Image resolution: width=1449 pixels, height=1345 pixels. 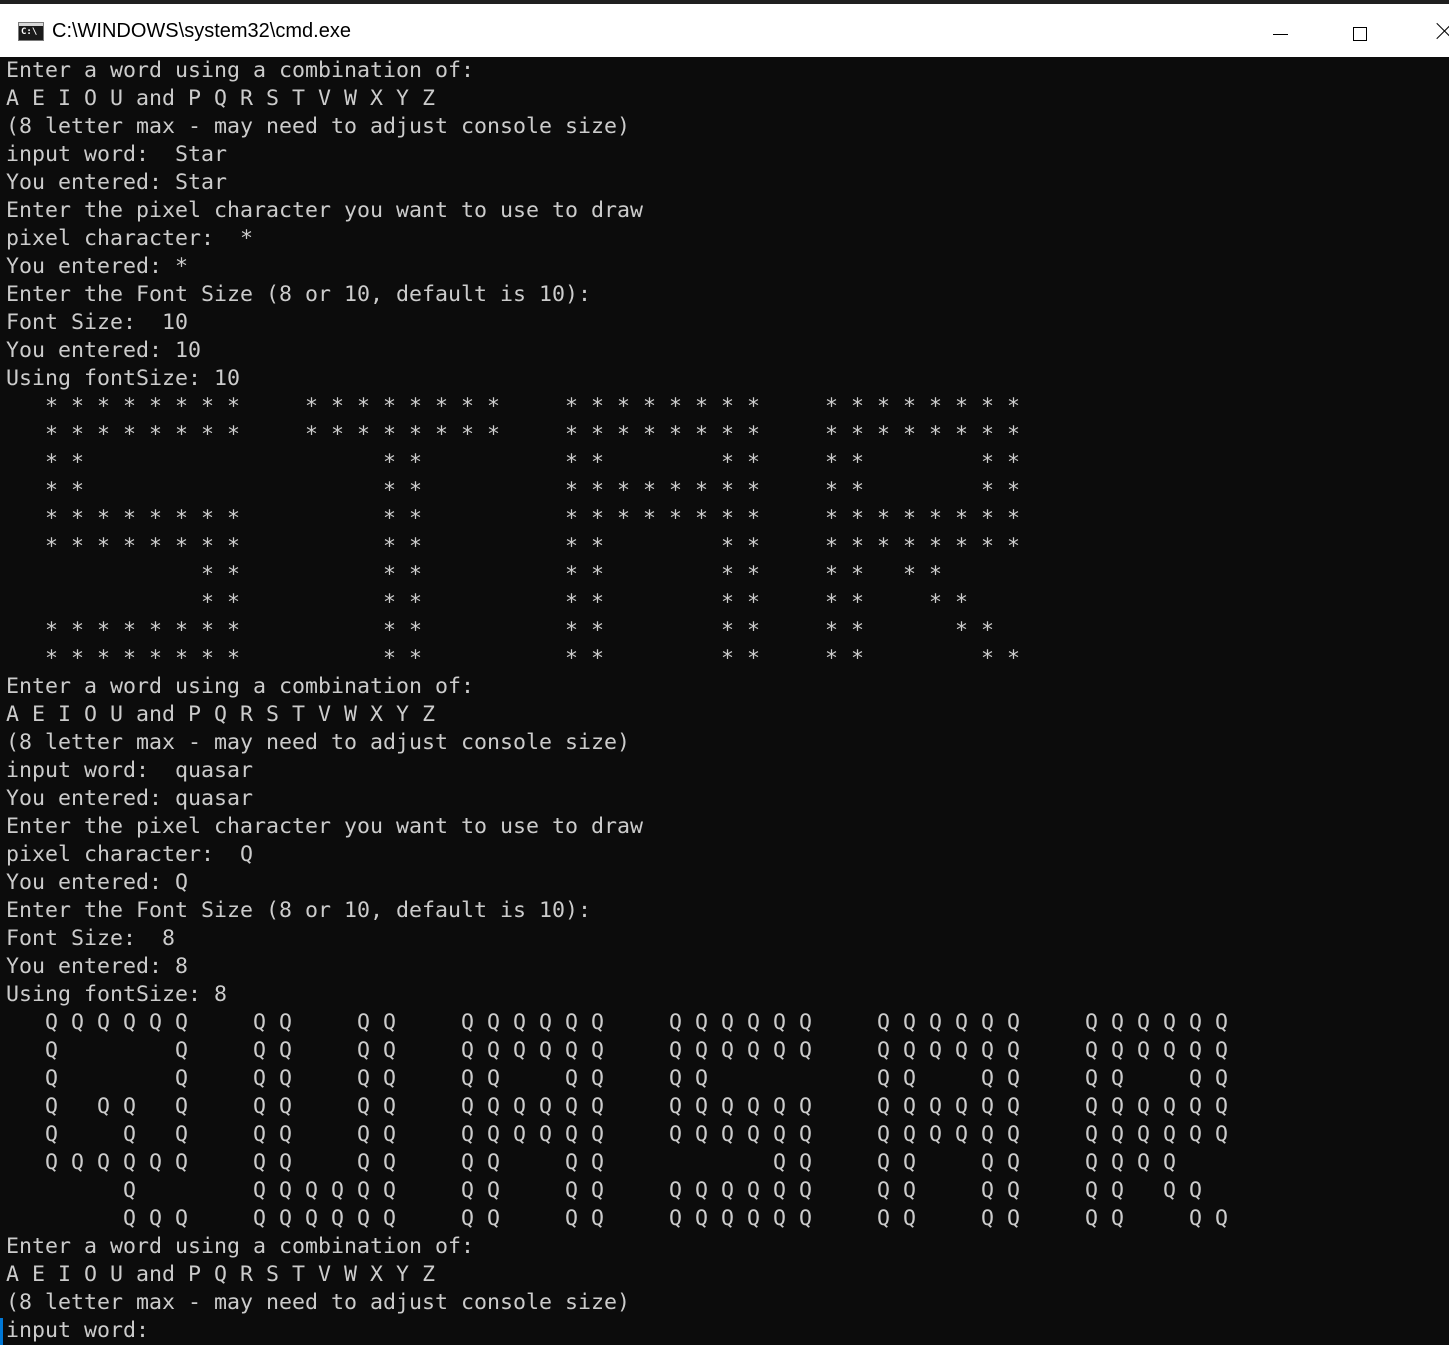 I want to click on console-line: You entered: Q, so click(x=97, y=882).